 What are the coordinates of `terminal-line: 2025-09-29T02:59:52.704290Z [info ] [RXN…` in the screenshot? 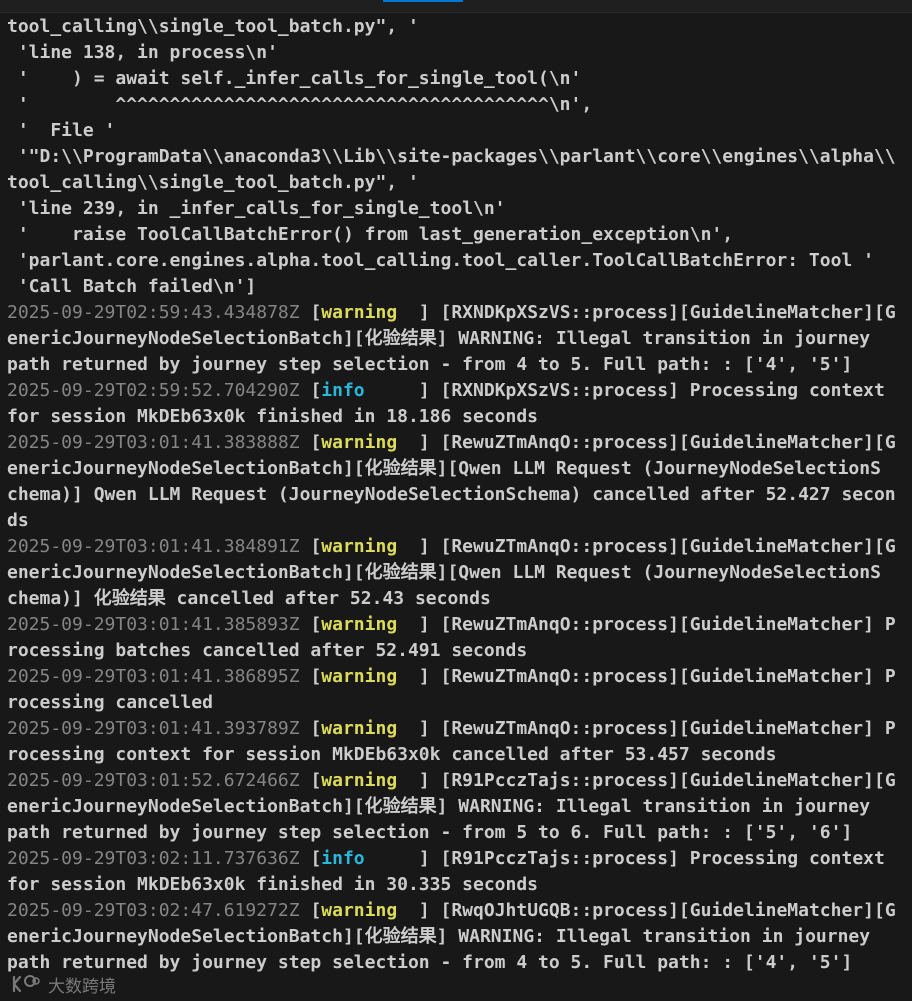 It's located at (459, 391).